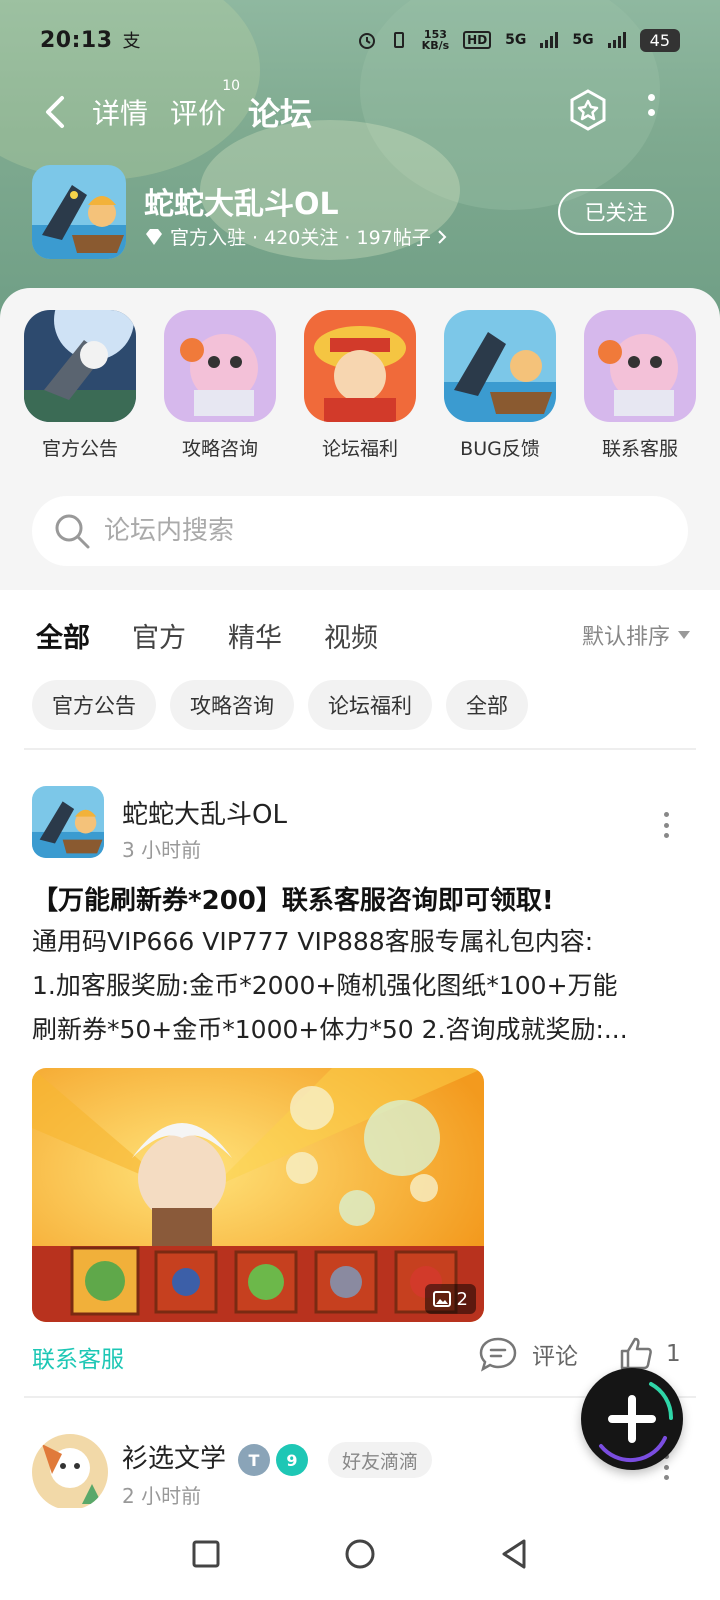  What do you see at coordinates (300, 238) in the screenshot?
I see `game-meta-text: 官方入驻 · 420关注 · 197帖子` at bounding box center [300, 238].